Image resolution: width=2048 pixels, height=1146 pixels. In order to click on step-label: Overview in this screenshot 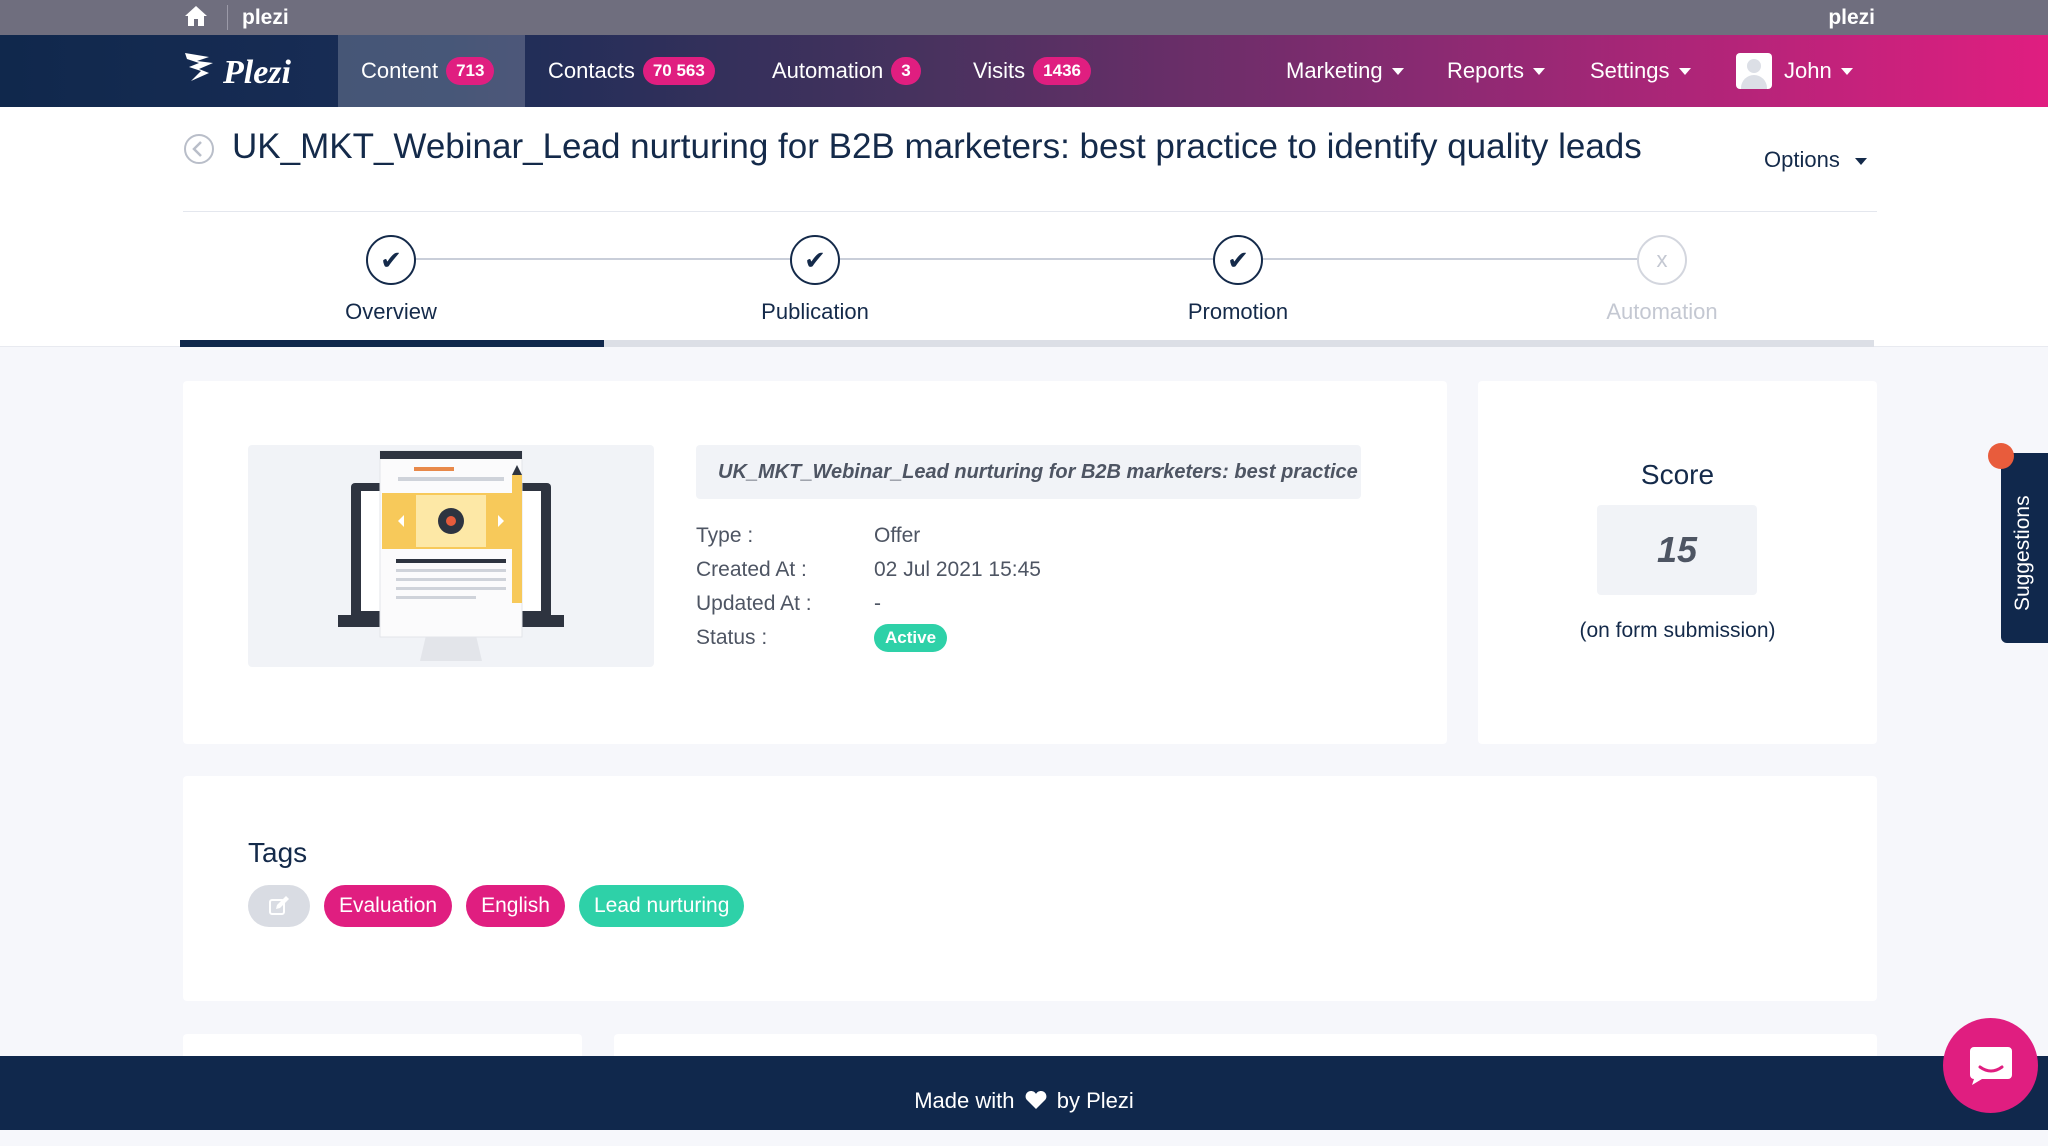, I will do `click(391, 311)`.